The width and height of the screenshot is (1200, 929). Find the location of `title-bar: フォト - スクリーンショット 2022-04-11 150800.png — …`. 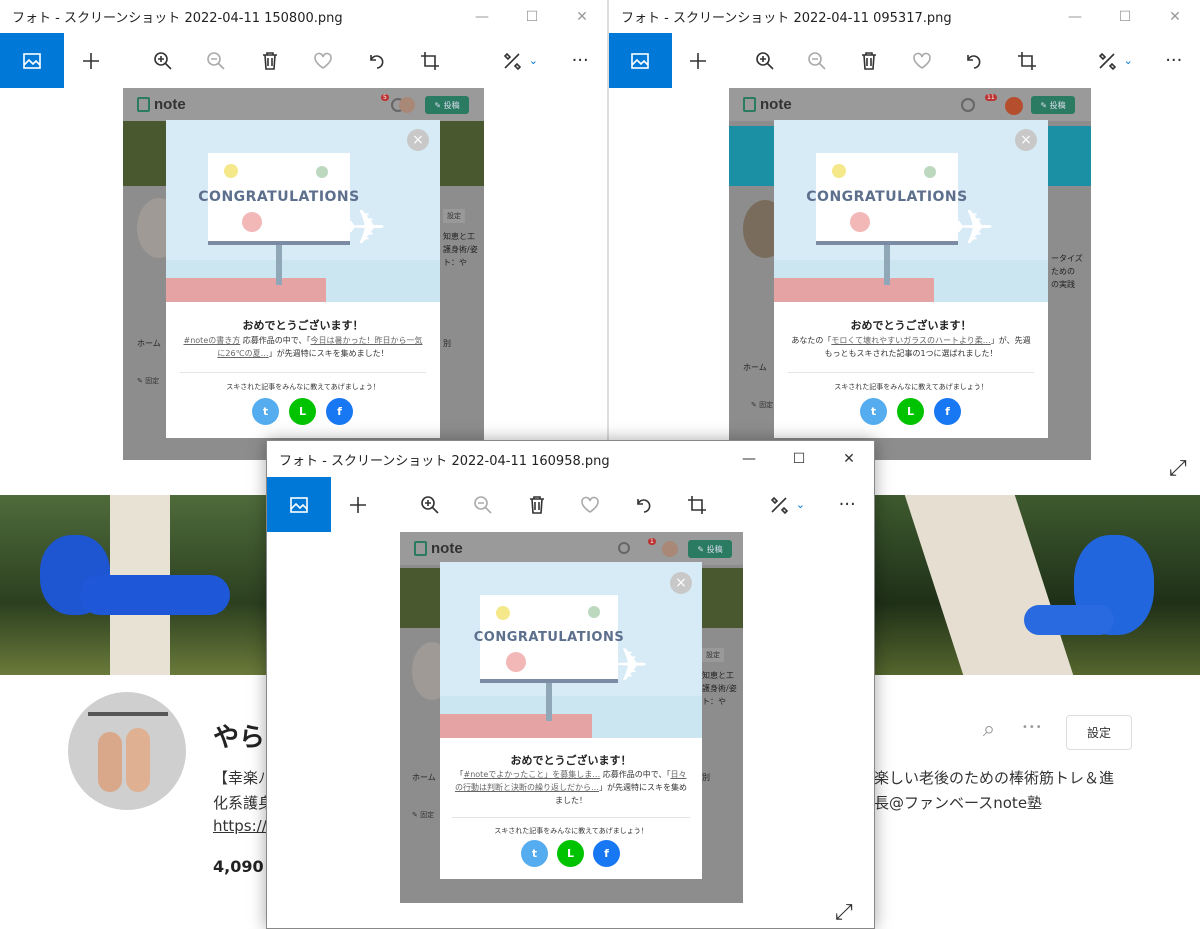

title-bar: フォト - スクリーンショット 2022-04-11 150800.png — … is located at coordinates (303, 16).